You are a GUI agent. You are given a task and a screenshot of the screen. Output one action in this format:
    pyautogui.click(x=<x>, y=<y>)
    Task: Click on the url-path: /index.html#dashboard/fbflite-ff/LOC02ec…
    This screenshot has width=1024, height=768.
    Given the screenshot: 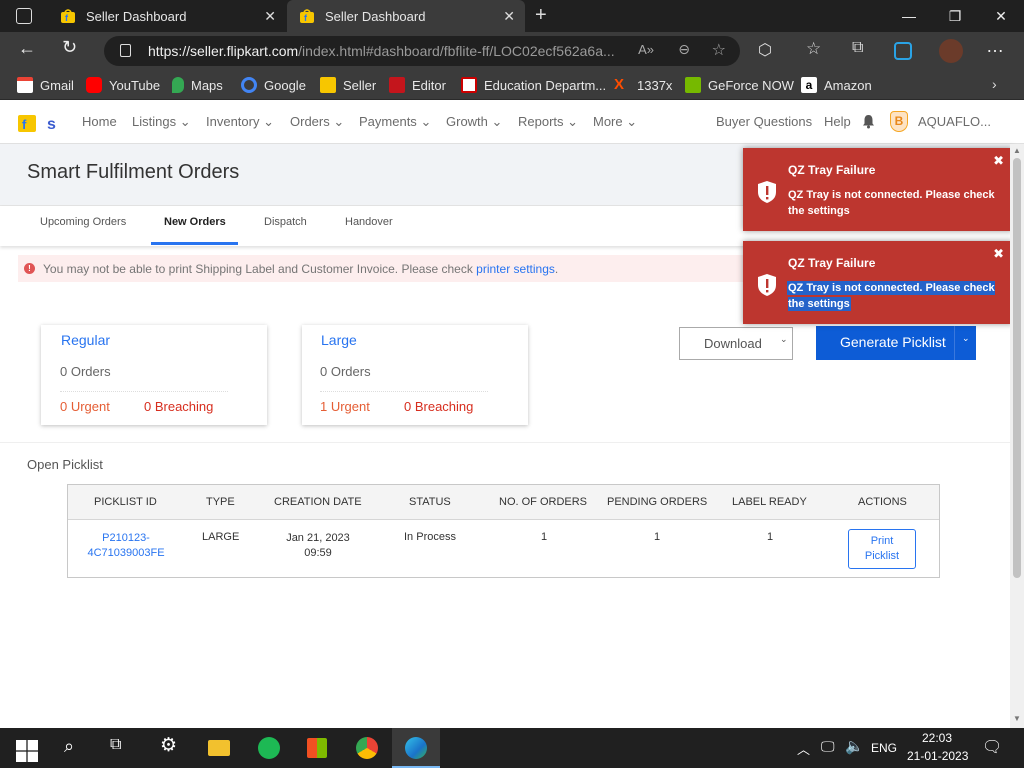 What is the action you would take?
    pyautogui.click(x=456, y=51)
    